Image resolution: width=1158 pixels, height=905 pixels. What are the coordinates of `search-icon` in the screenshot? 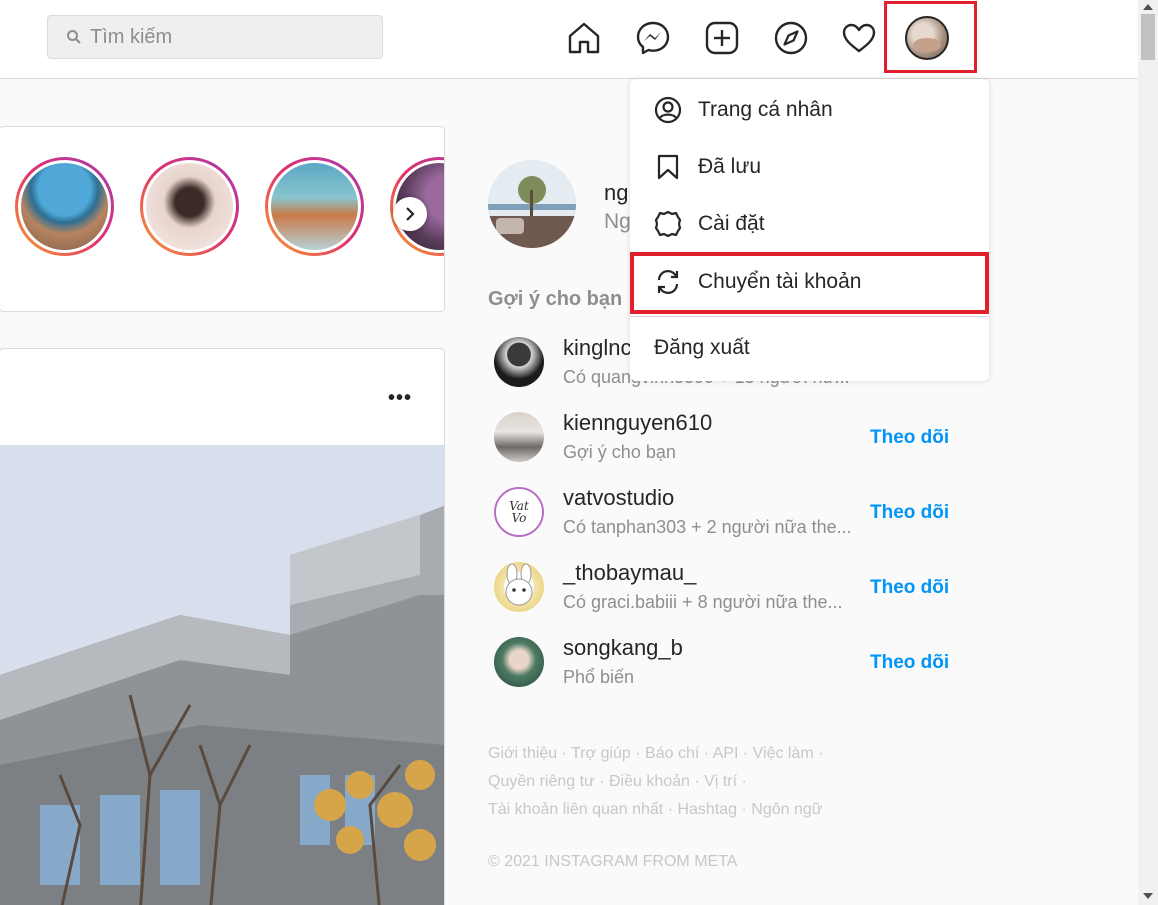 It's located at (74, 37).